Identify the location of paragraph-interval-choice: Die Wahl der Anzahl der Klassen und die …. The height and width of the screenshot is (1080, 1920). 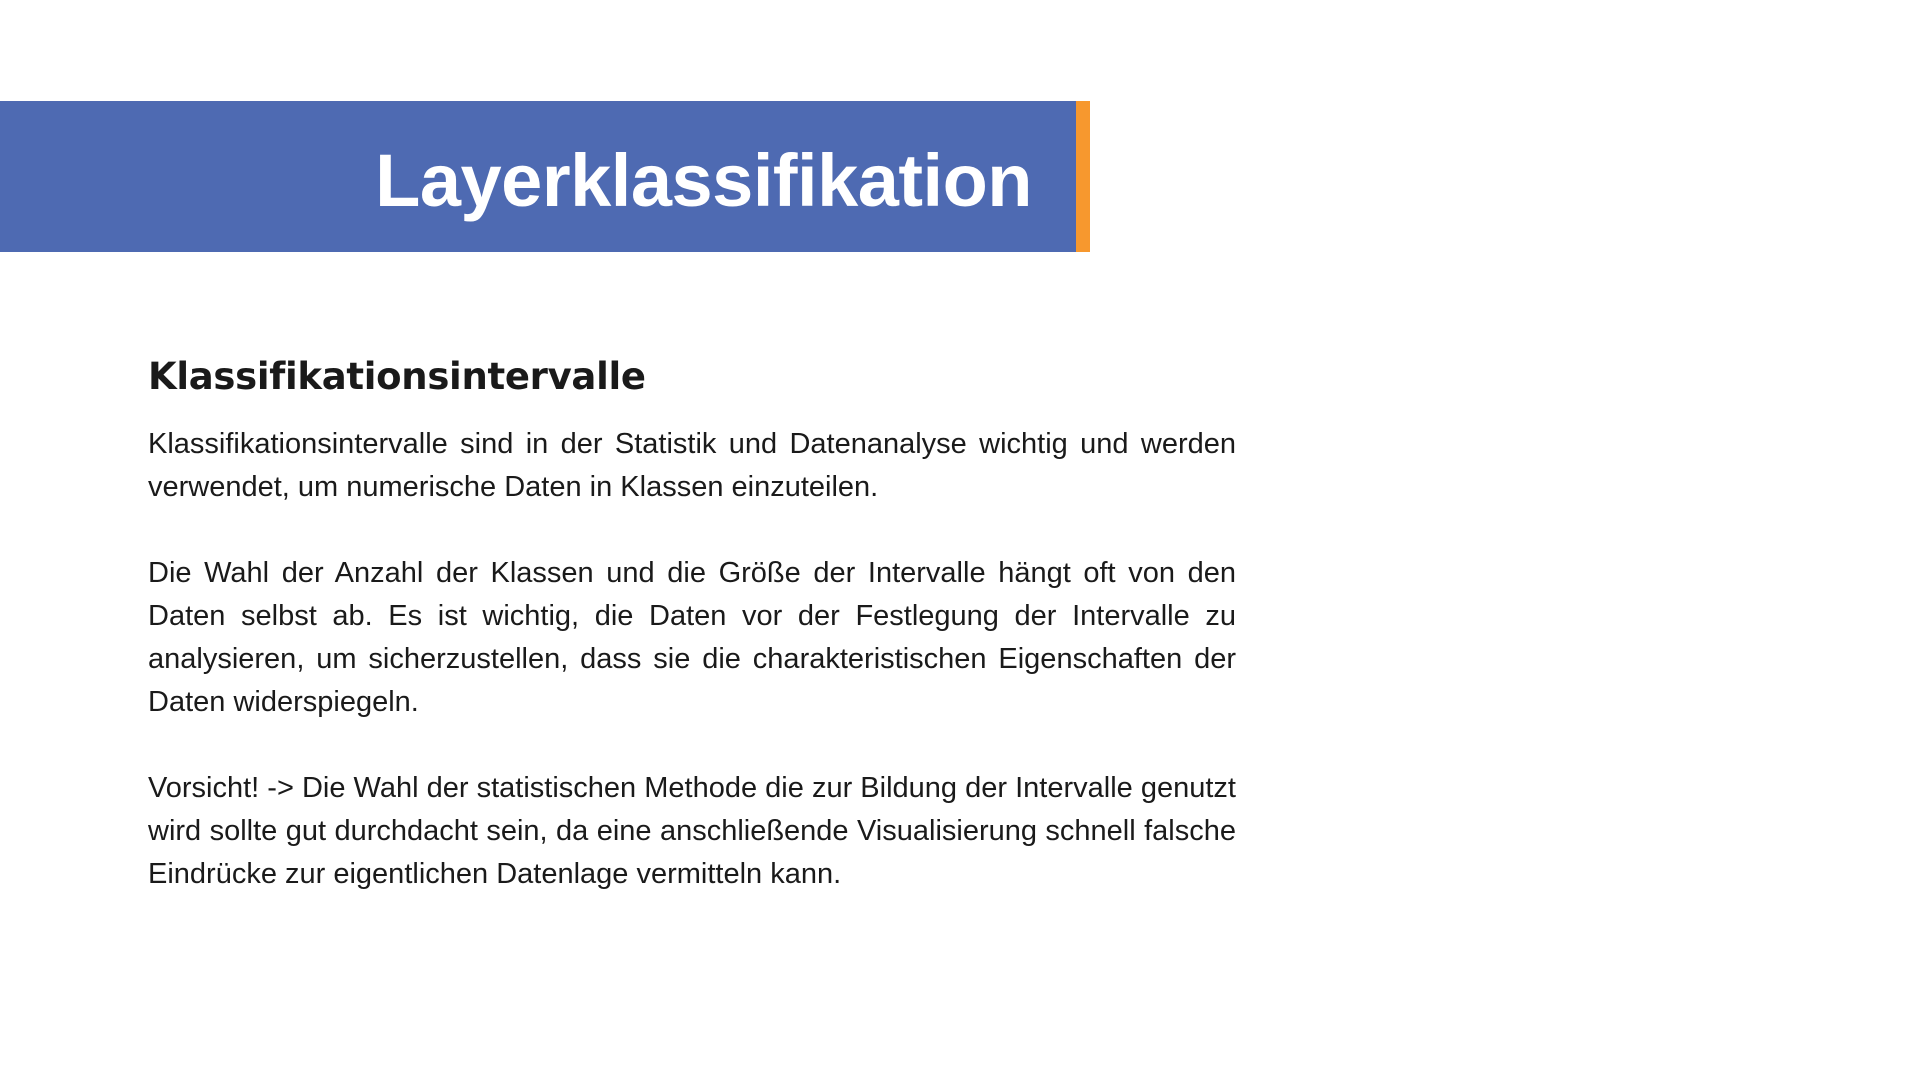
(692, 637).